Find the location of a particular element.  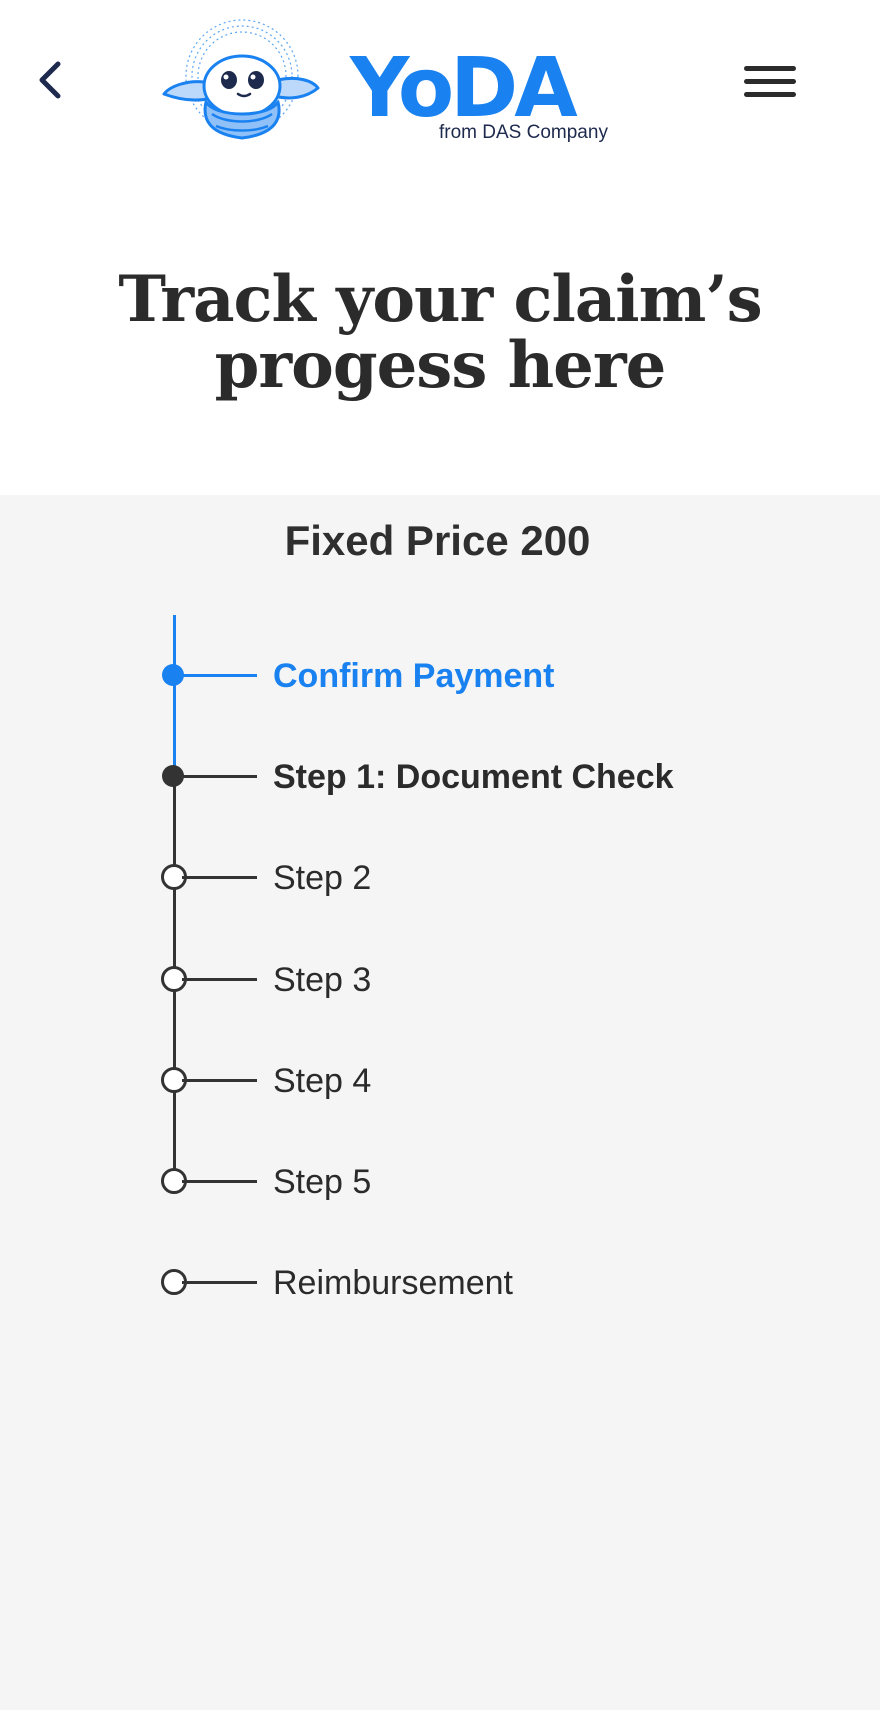

menu-button is located at coordinates (770, 82).